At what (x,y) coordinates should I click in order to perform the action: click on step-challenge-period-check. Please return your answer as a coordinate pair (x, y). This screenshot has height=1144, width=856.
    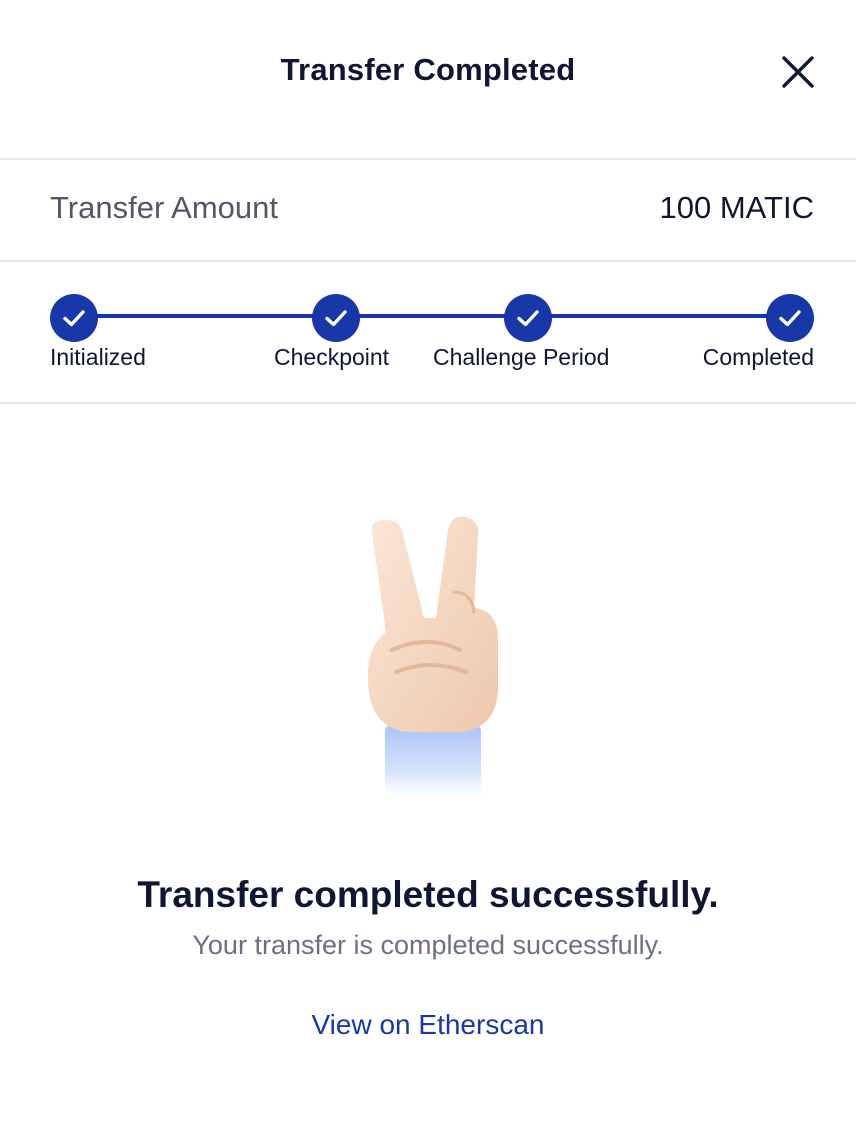
    Looking at the image, I should click on (528, 318).